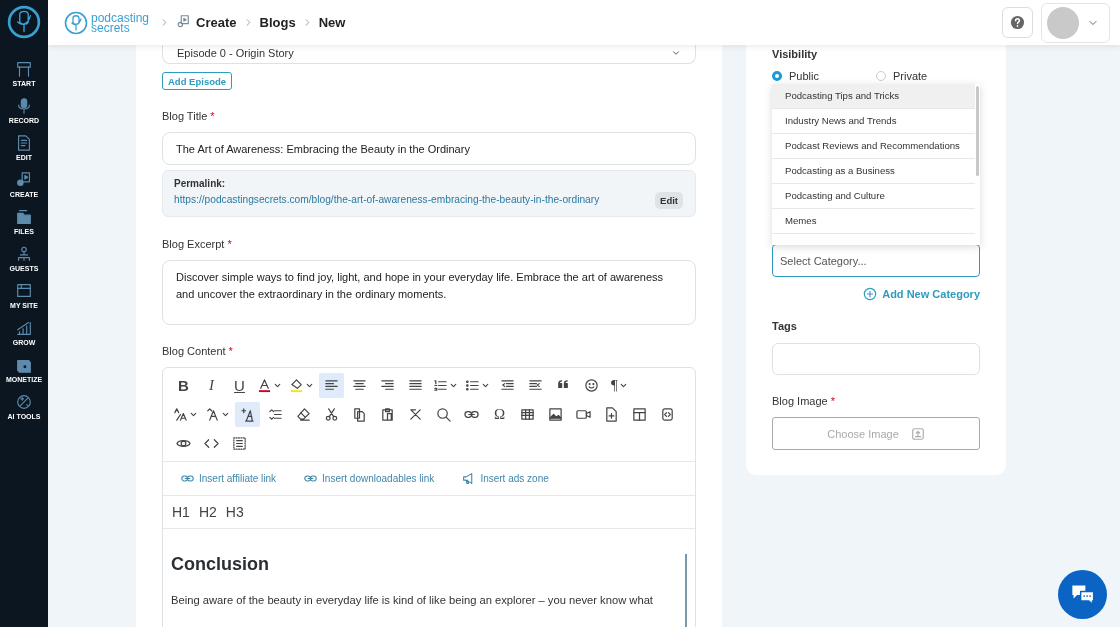 This screenshot has width=1120, height=627. I want to click on layout-icon, so click(639, 414).